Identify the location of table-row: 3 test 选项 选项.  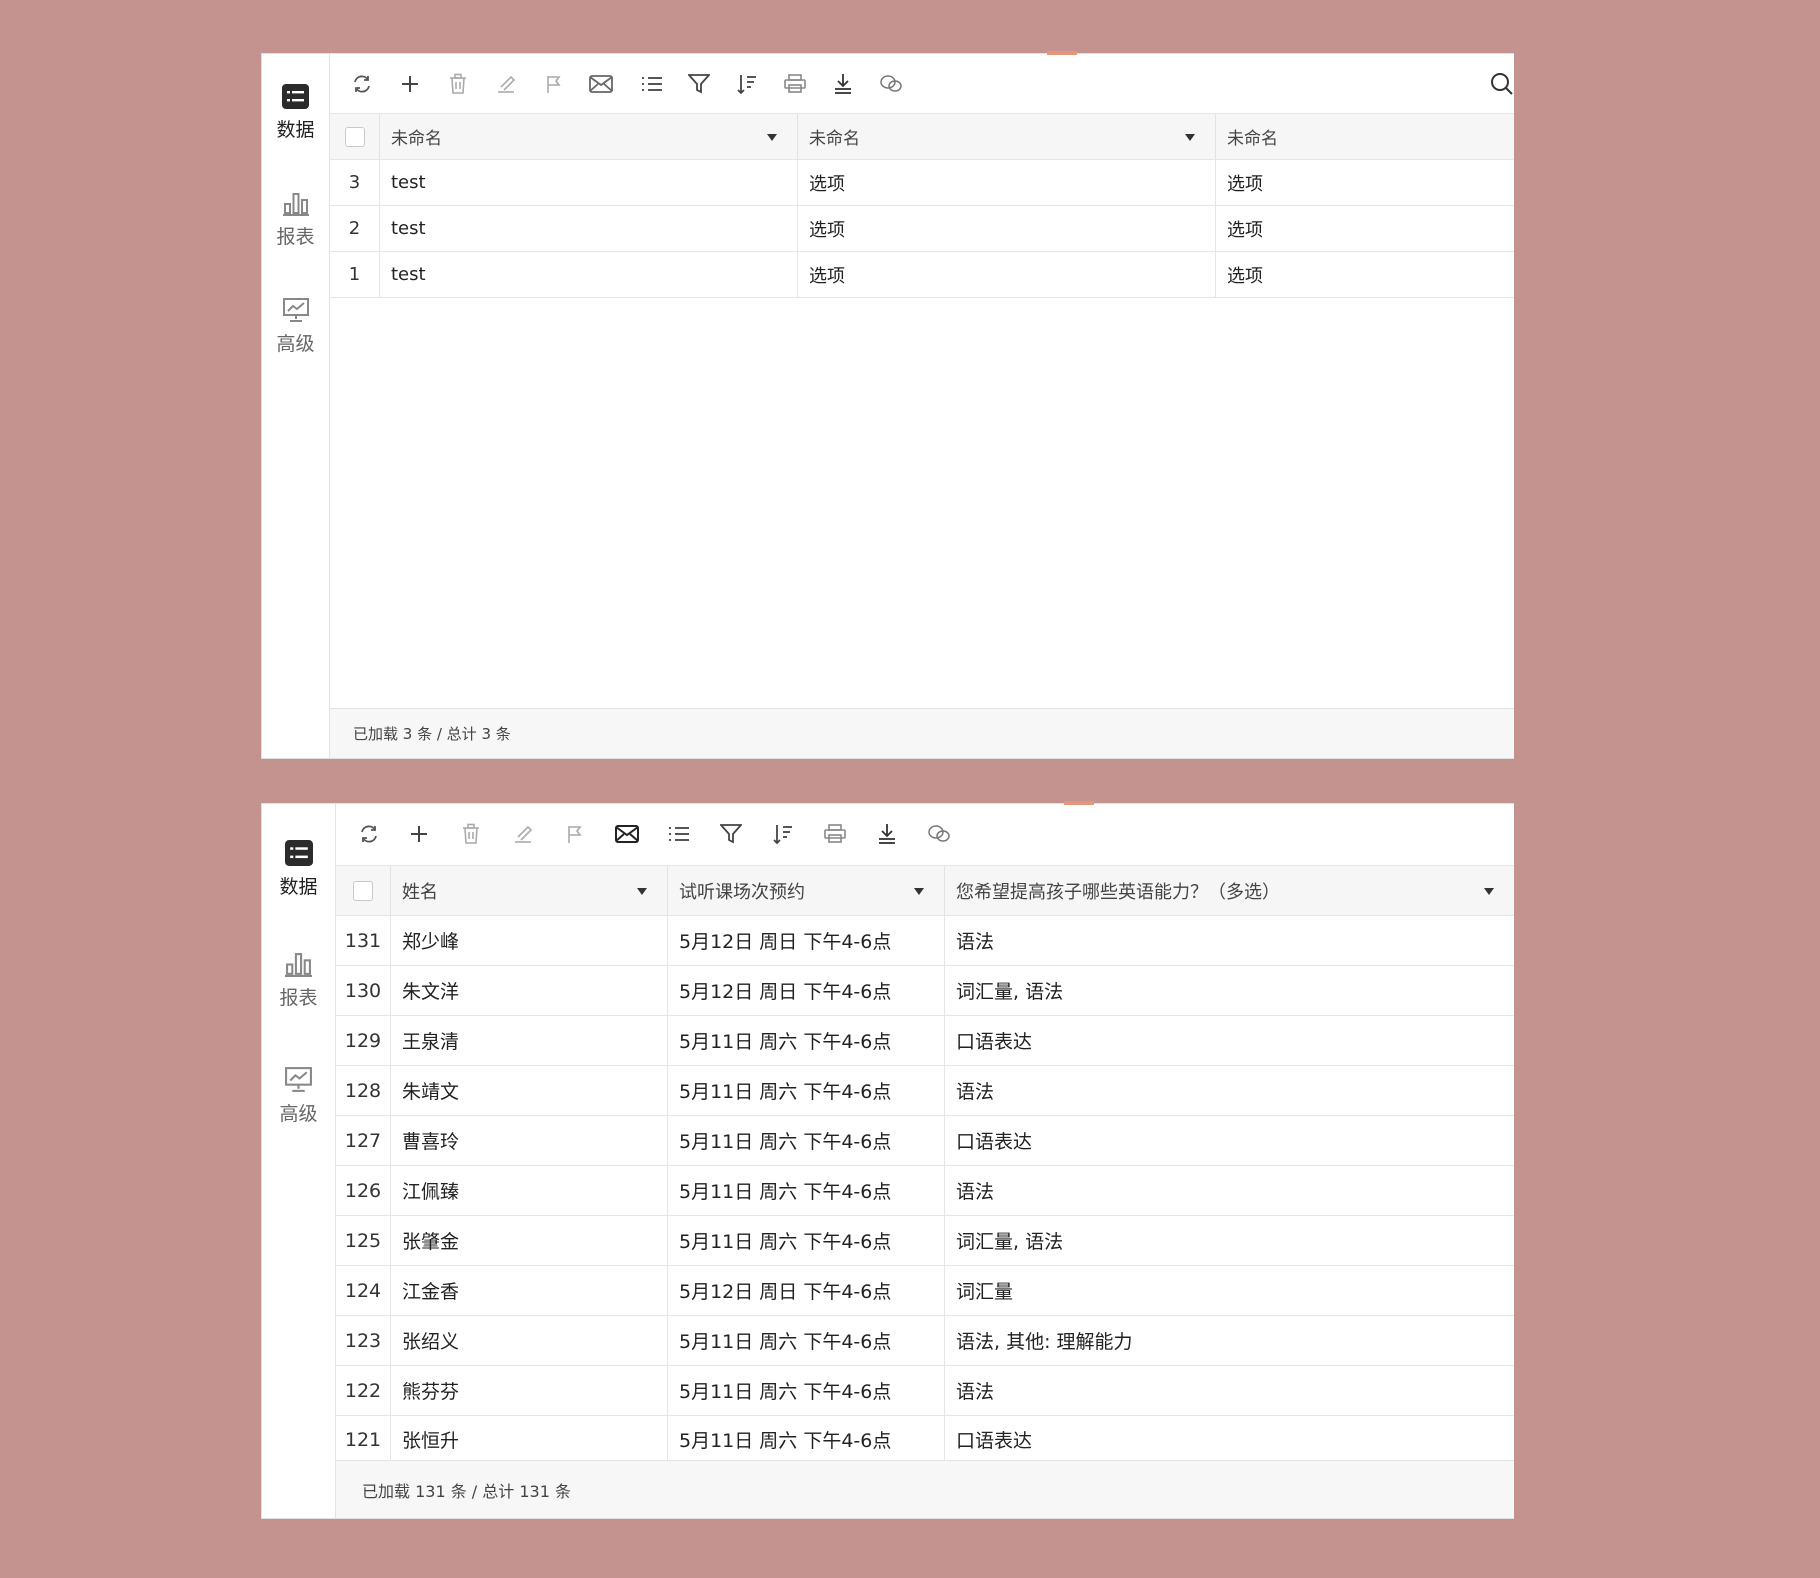
(922, 183).